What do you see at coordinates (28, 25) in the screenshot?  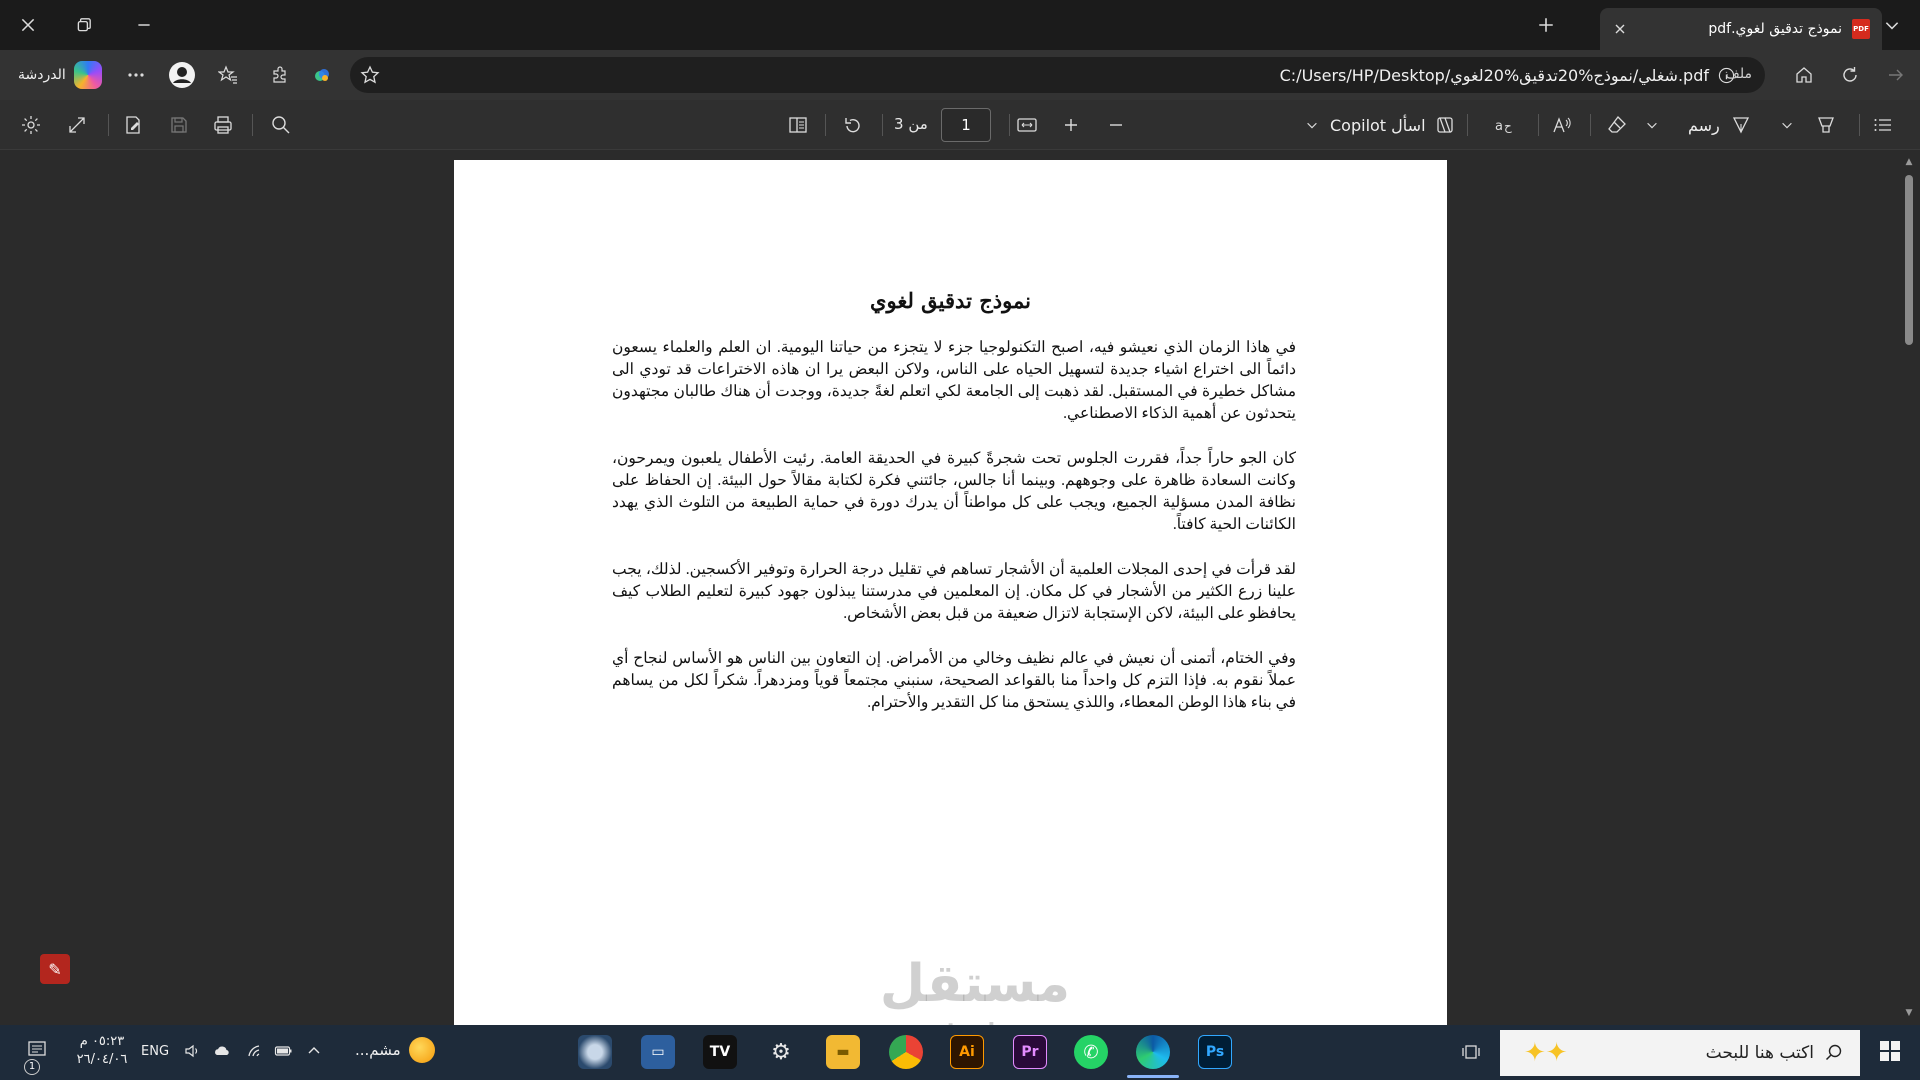 I see `close-window-button` at bounding box center [28, 25].